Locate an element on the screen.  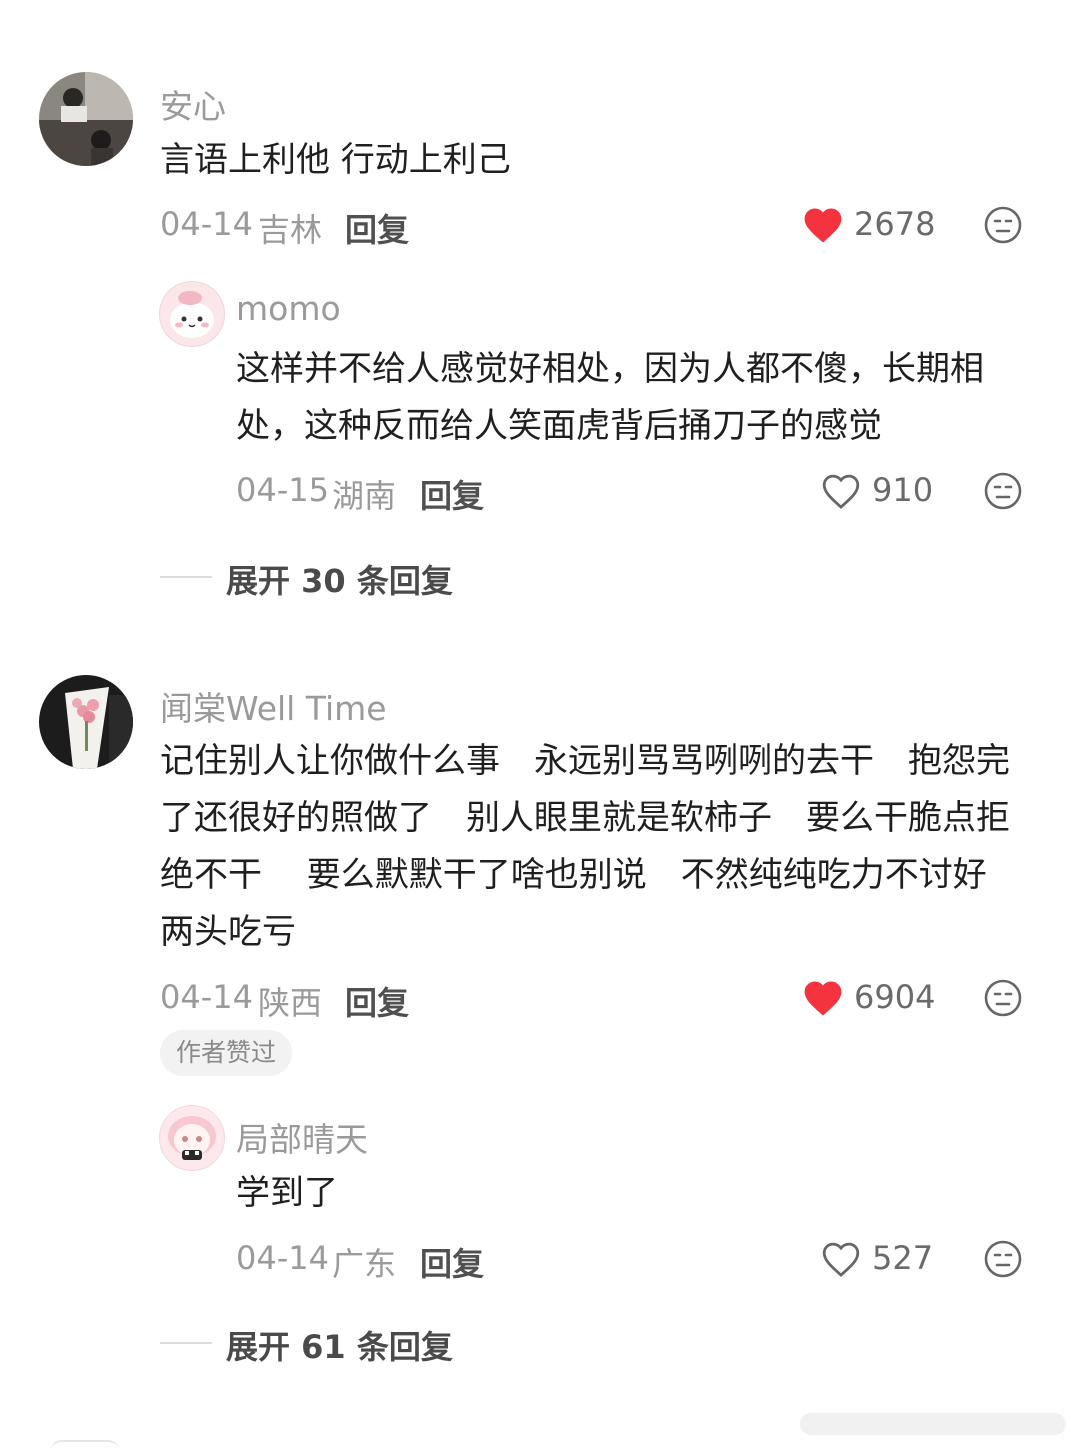
expand-replies-button: 展开 61 条回复 is located at coordinates (340, 1344).